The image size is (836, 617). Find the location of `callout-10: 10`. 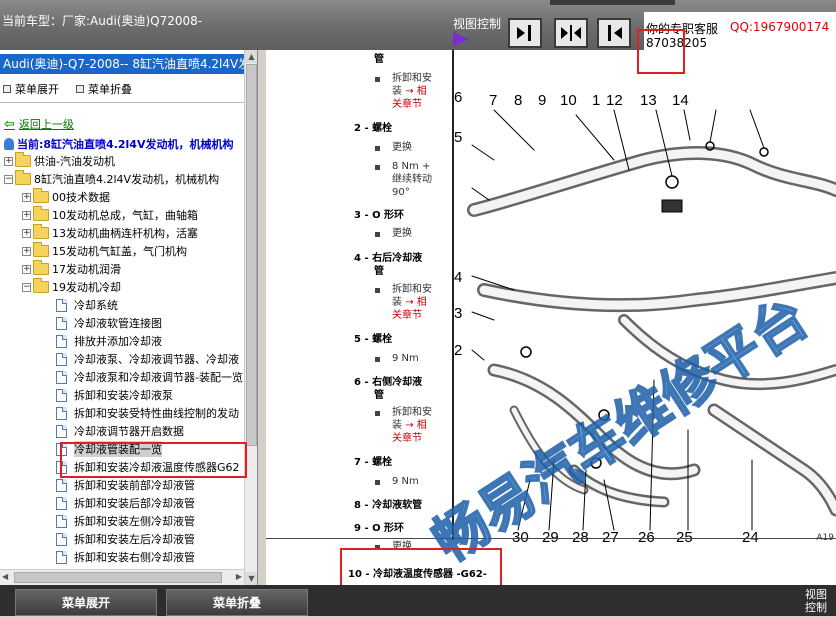

callout-10: 10 is located at coordinates (568, 100).